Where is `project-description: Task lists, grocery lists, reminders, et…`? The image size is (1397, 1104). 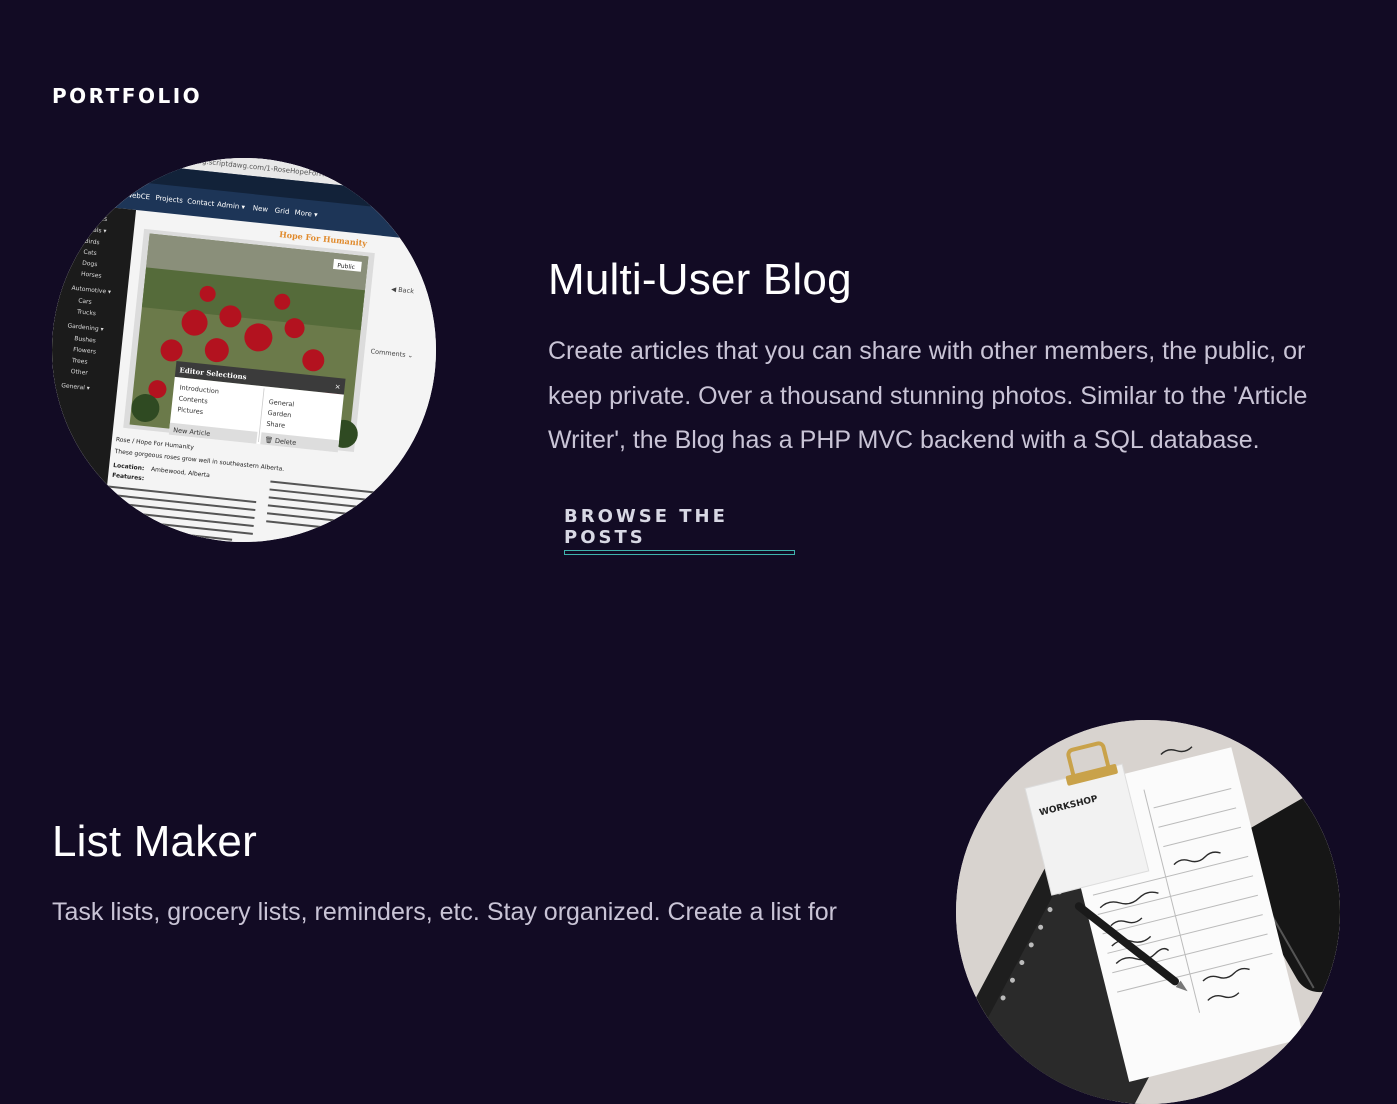 project-description: Task lists, grocery lists, reminders, et… is located at coordinates (444, 912).